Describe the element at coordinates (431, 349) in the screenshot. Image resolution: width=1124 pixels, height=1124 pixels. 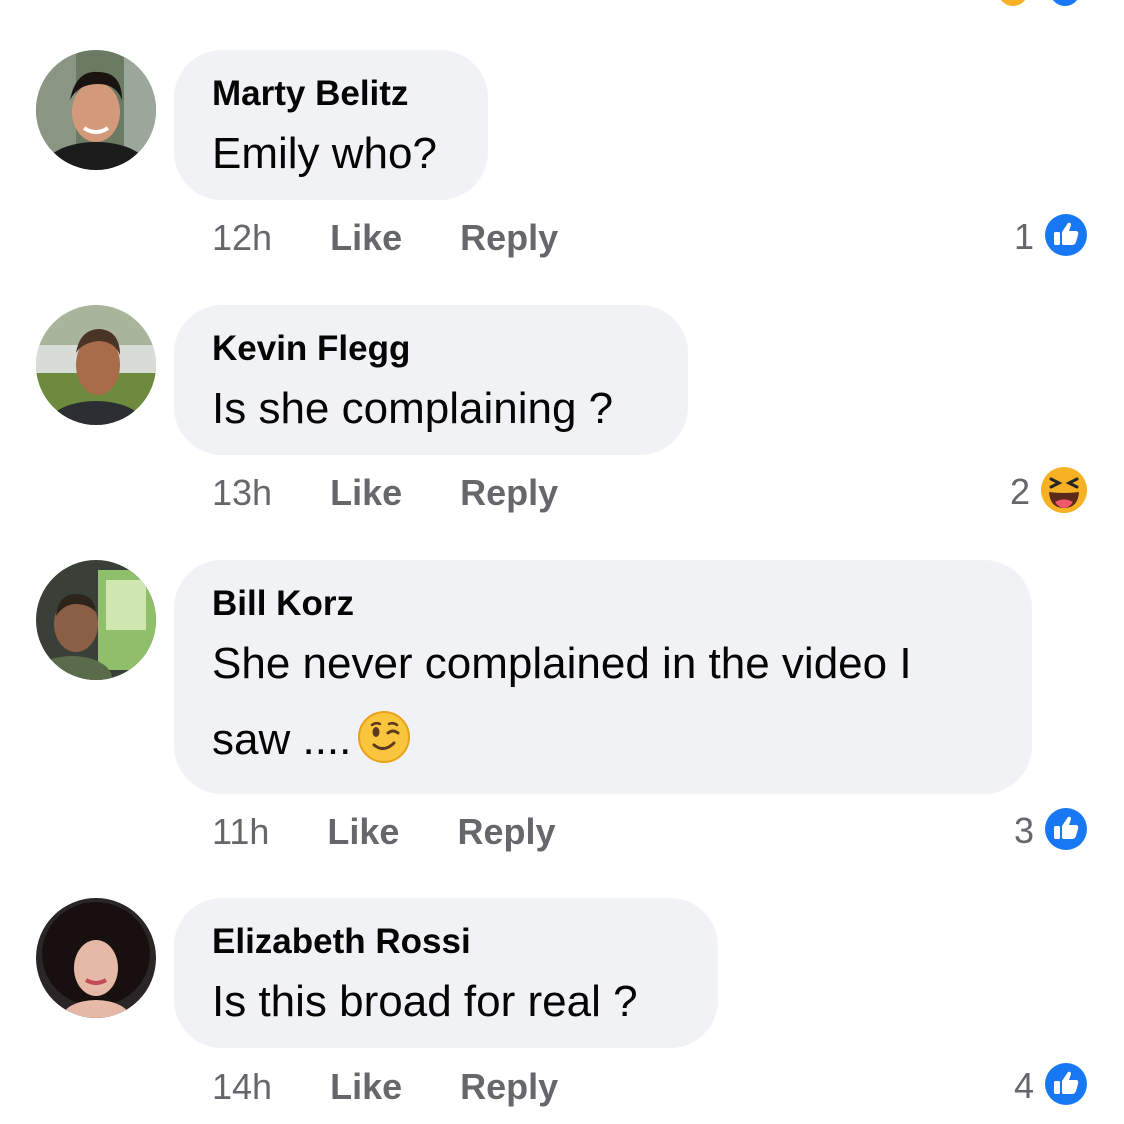
I see `comment-author: Kevin Flegg` at that location.